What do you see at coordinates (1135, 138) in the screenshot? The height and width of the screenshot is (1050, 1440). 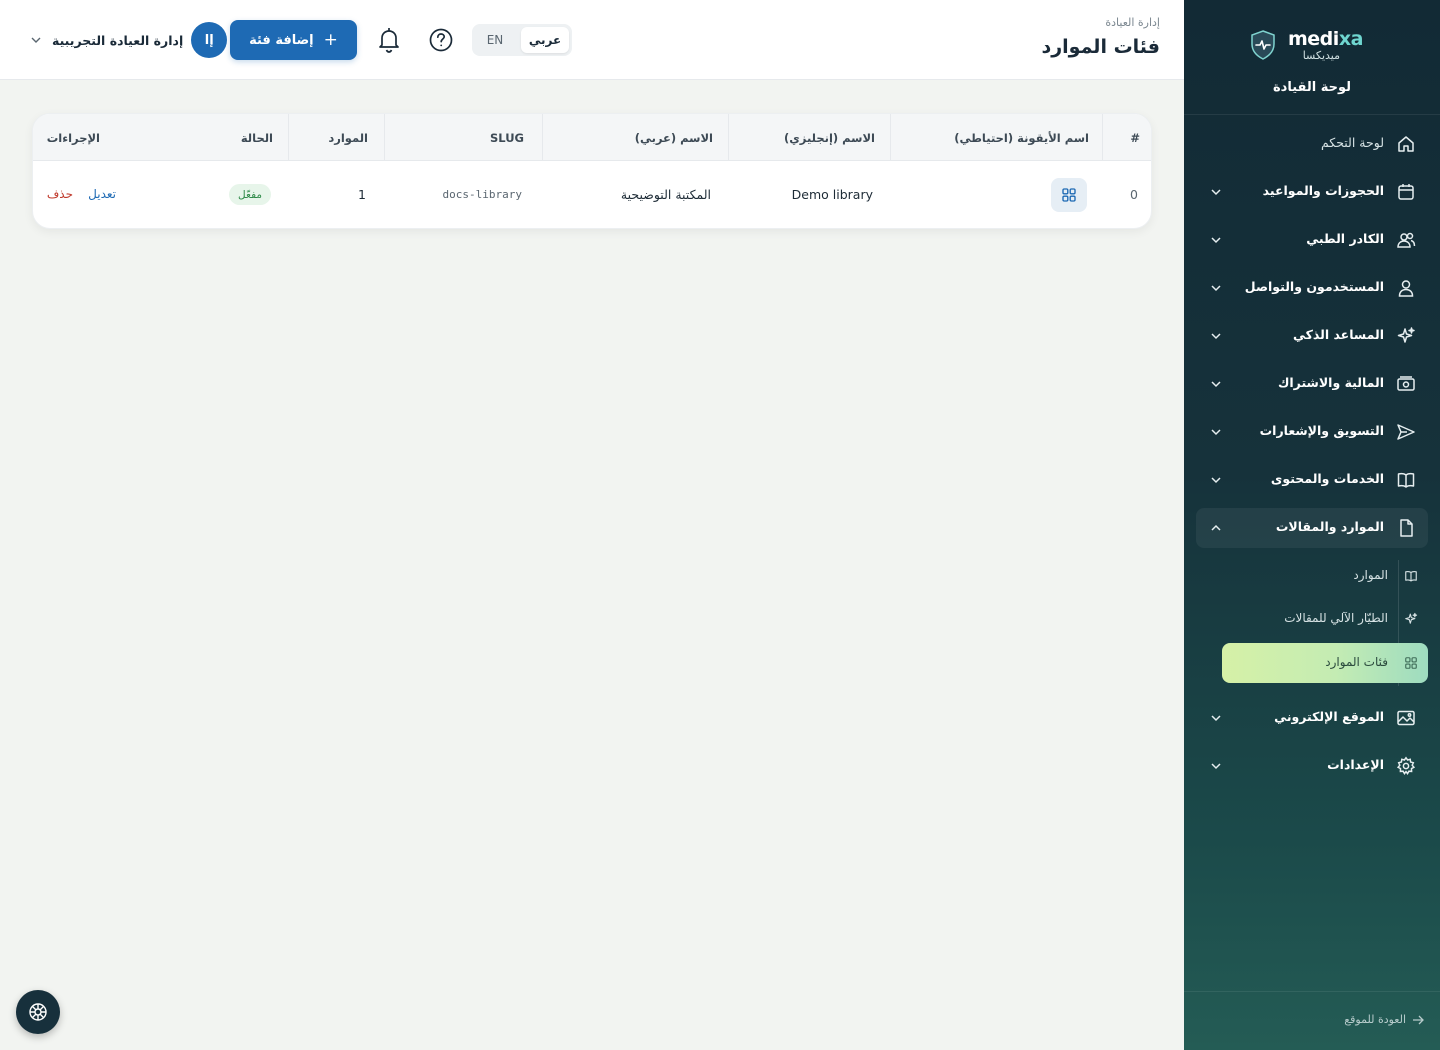 I see `column-header-index: #` at bounding box center [1135, 138].